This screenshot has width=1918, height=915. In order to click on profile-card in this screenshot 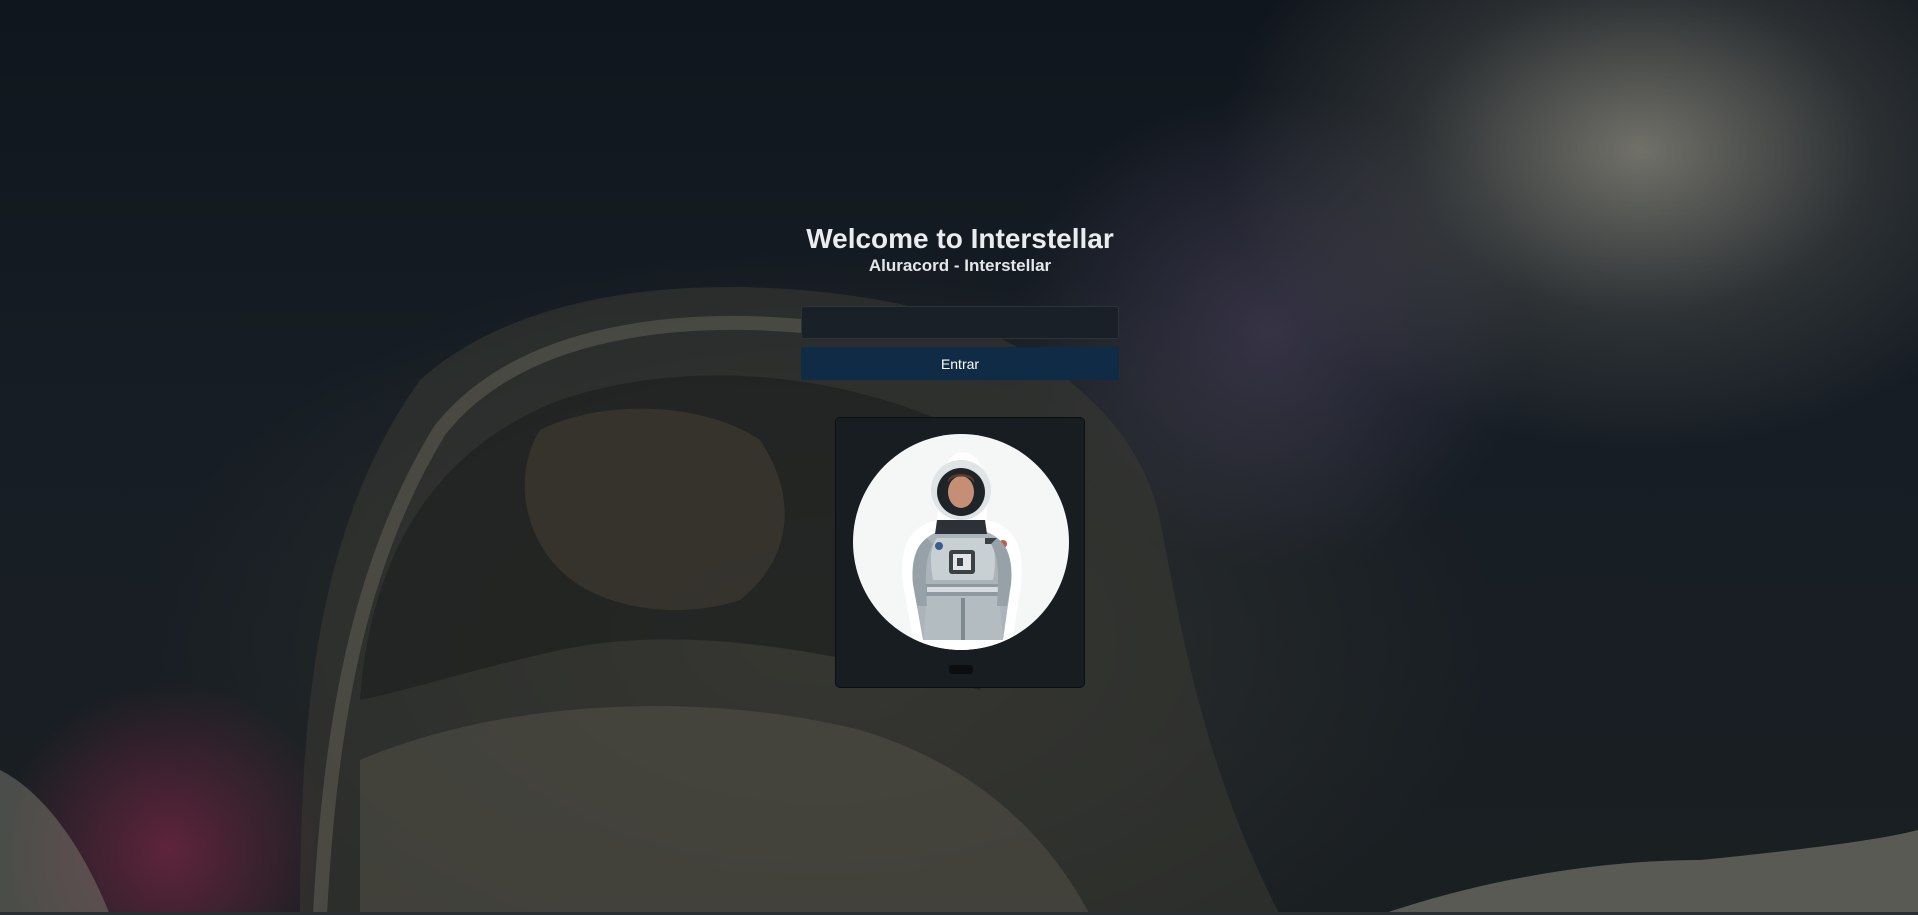, I will do `click(960, 552)`.